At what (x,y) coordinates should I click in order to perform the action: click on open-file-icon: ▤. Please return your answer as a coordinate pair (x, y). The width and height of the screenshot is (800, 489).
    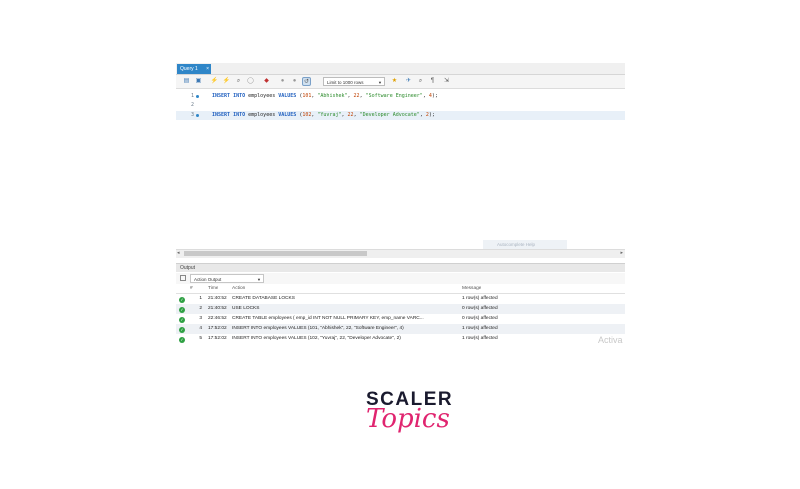
    Looking at the image, I should click on (186, 81).